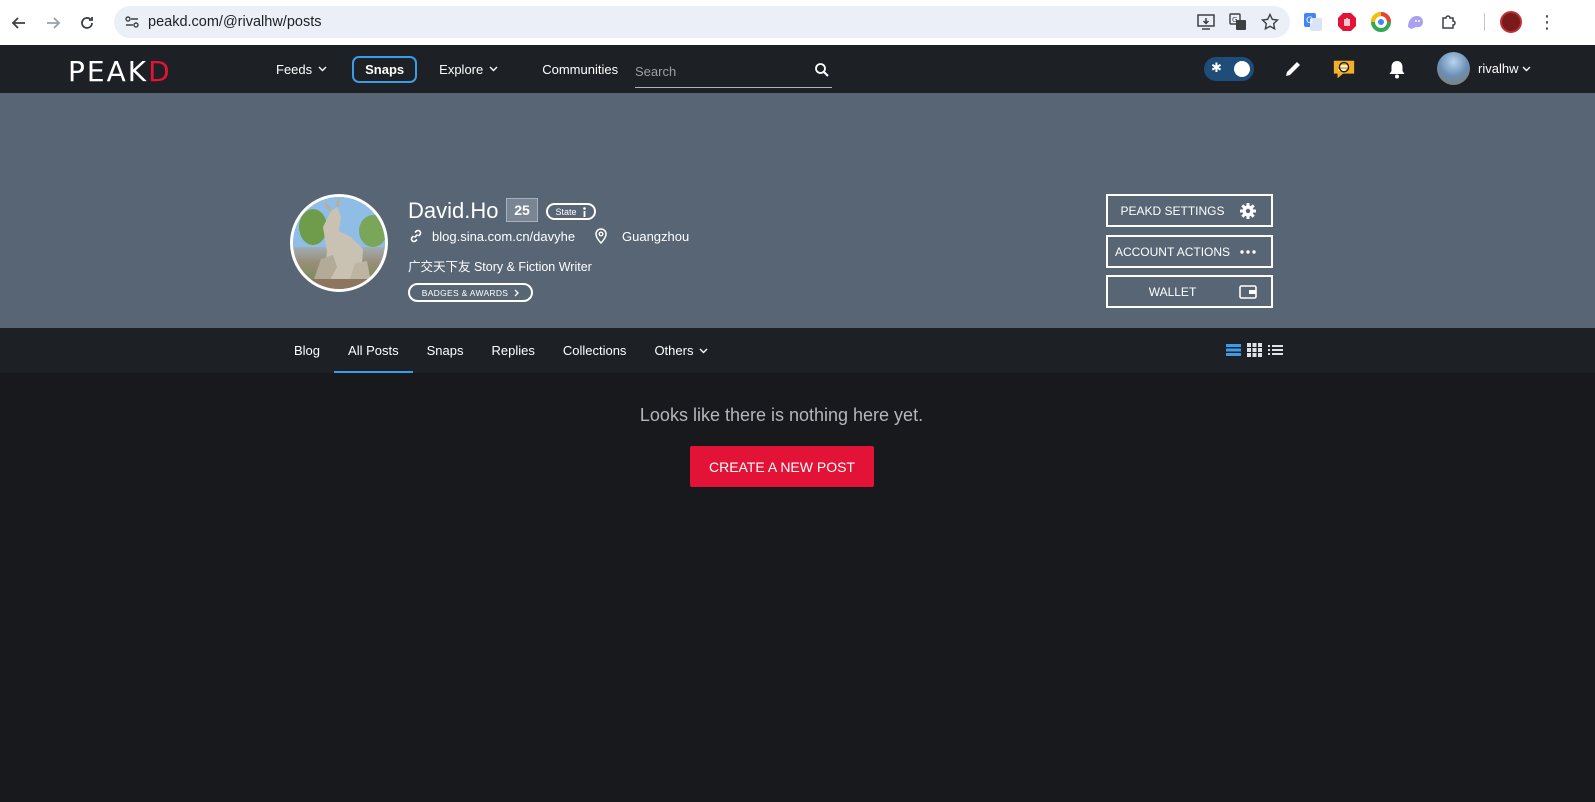  Describe the element at coordinates (522, 210) in the screenshot. I see `reputation-badge: 25` at that location.